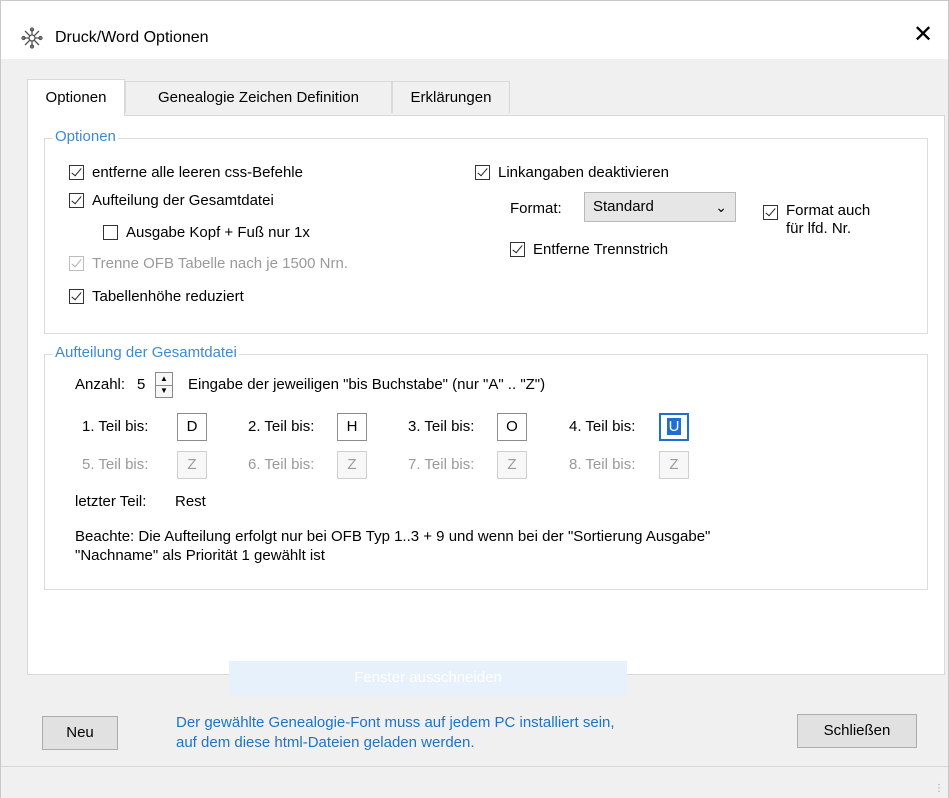  What do you see at coordinates (115, 464) in the screenshot?
I see `part-5-label: 5. Teil bis:` at bounding box center [115, 464].